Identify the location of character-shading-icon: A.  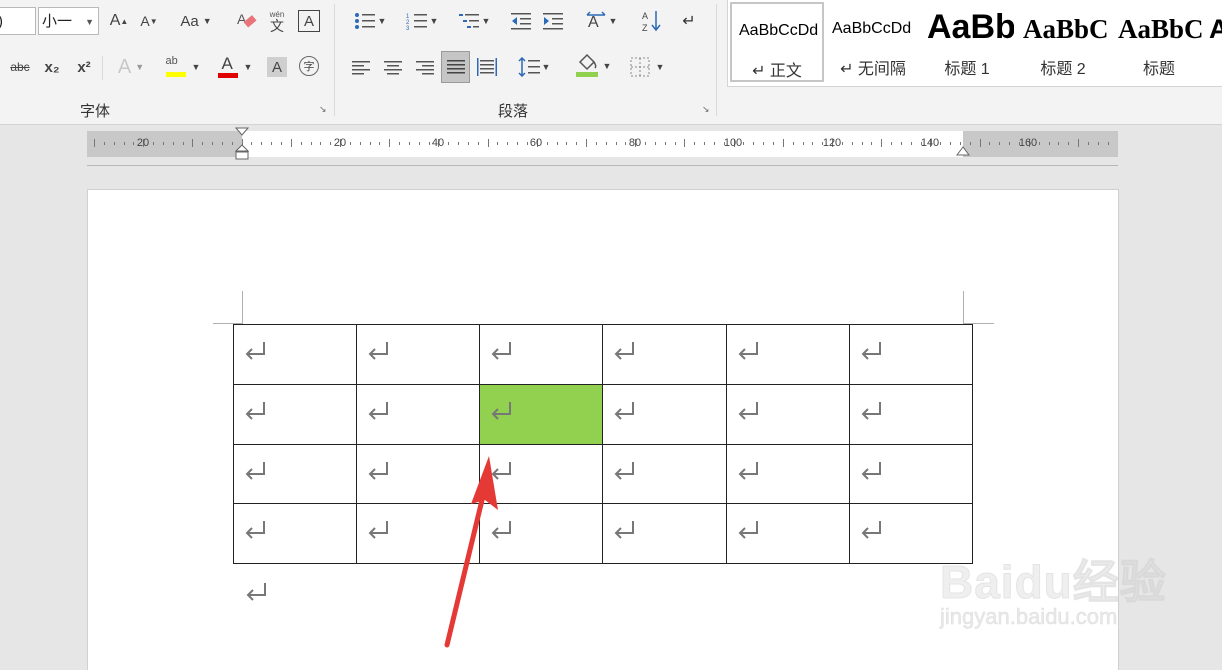
(276, 67).